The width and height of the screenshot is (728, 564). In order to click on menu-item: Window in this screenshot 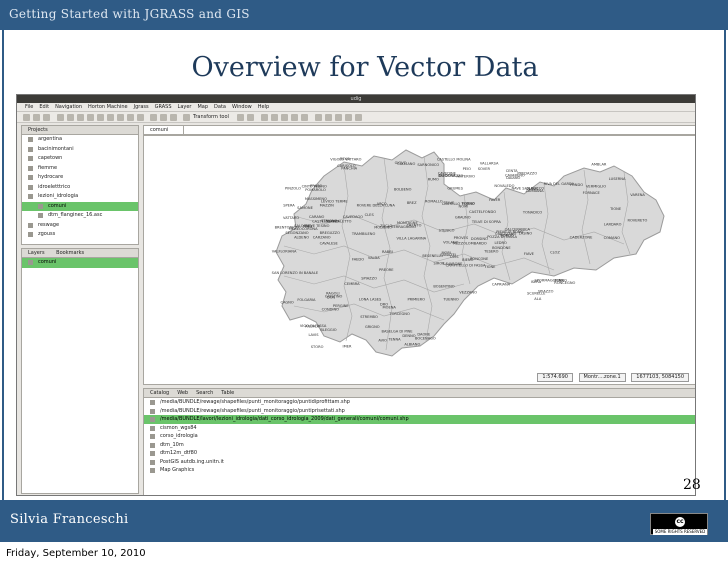, I will do `click(242, 107)`.